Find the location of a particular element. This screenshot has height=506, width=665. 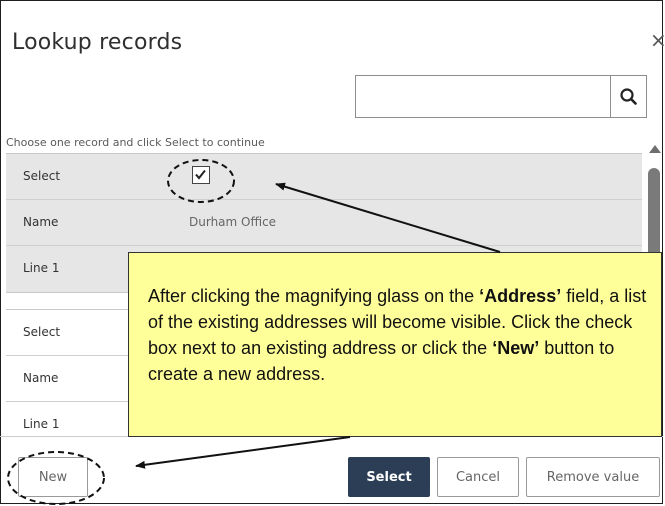

close-icon: × is located at coordinates (657, 40).